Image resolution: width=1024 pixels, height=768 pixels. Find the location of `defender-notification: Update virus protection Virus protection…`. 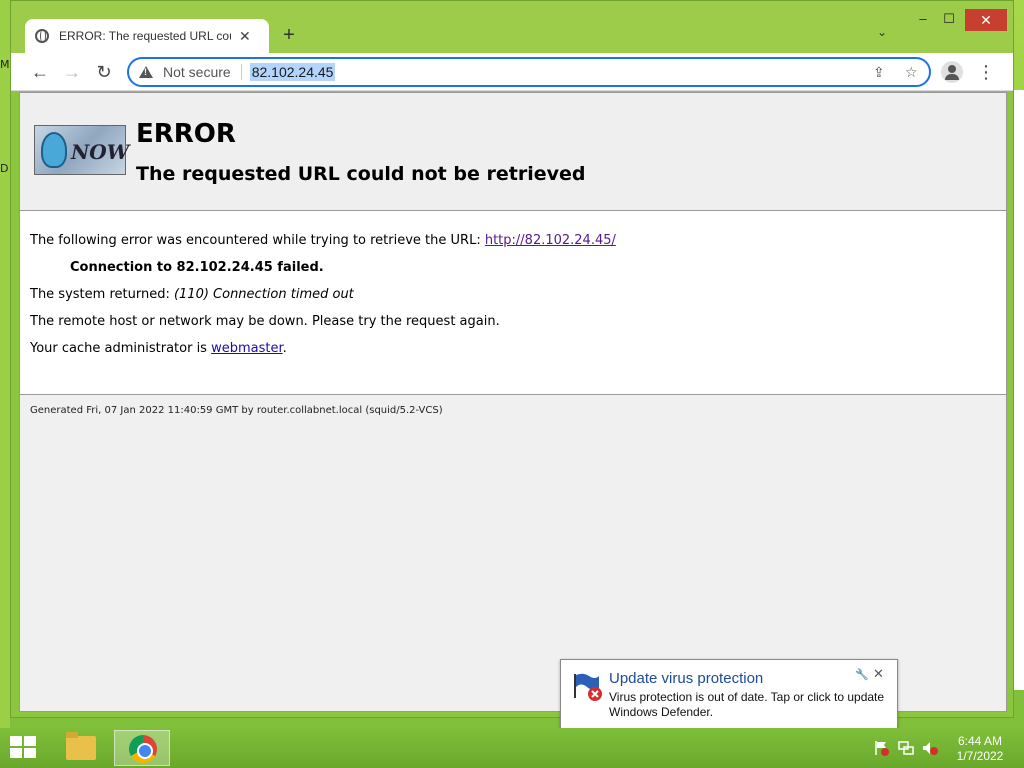

defender-notification: Update virus protection Virus protection… is located at coordinates (729, 701).